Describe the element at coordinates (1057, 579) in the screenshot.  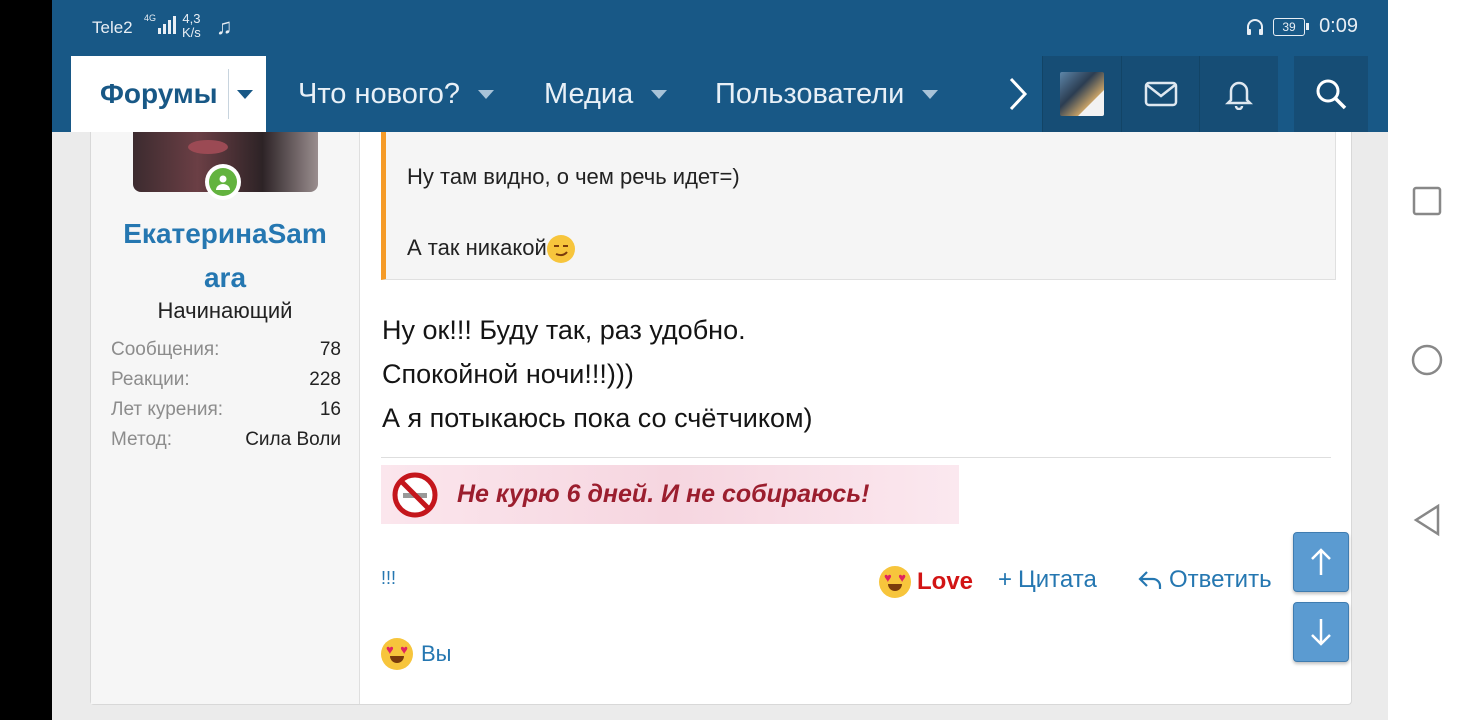
I see `quote-label: Цитата` at that location.